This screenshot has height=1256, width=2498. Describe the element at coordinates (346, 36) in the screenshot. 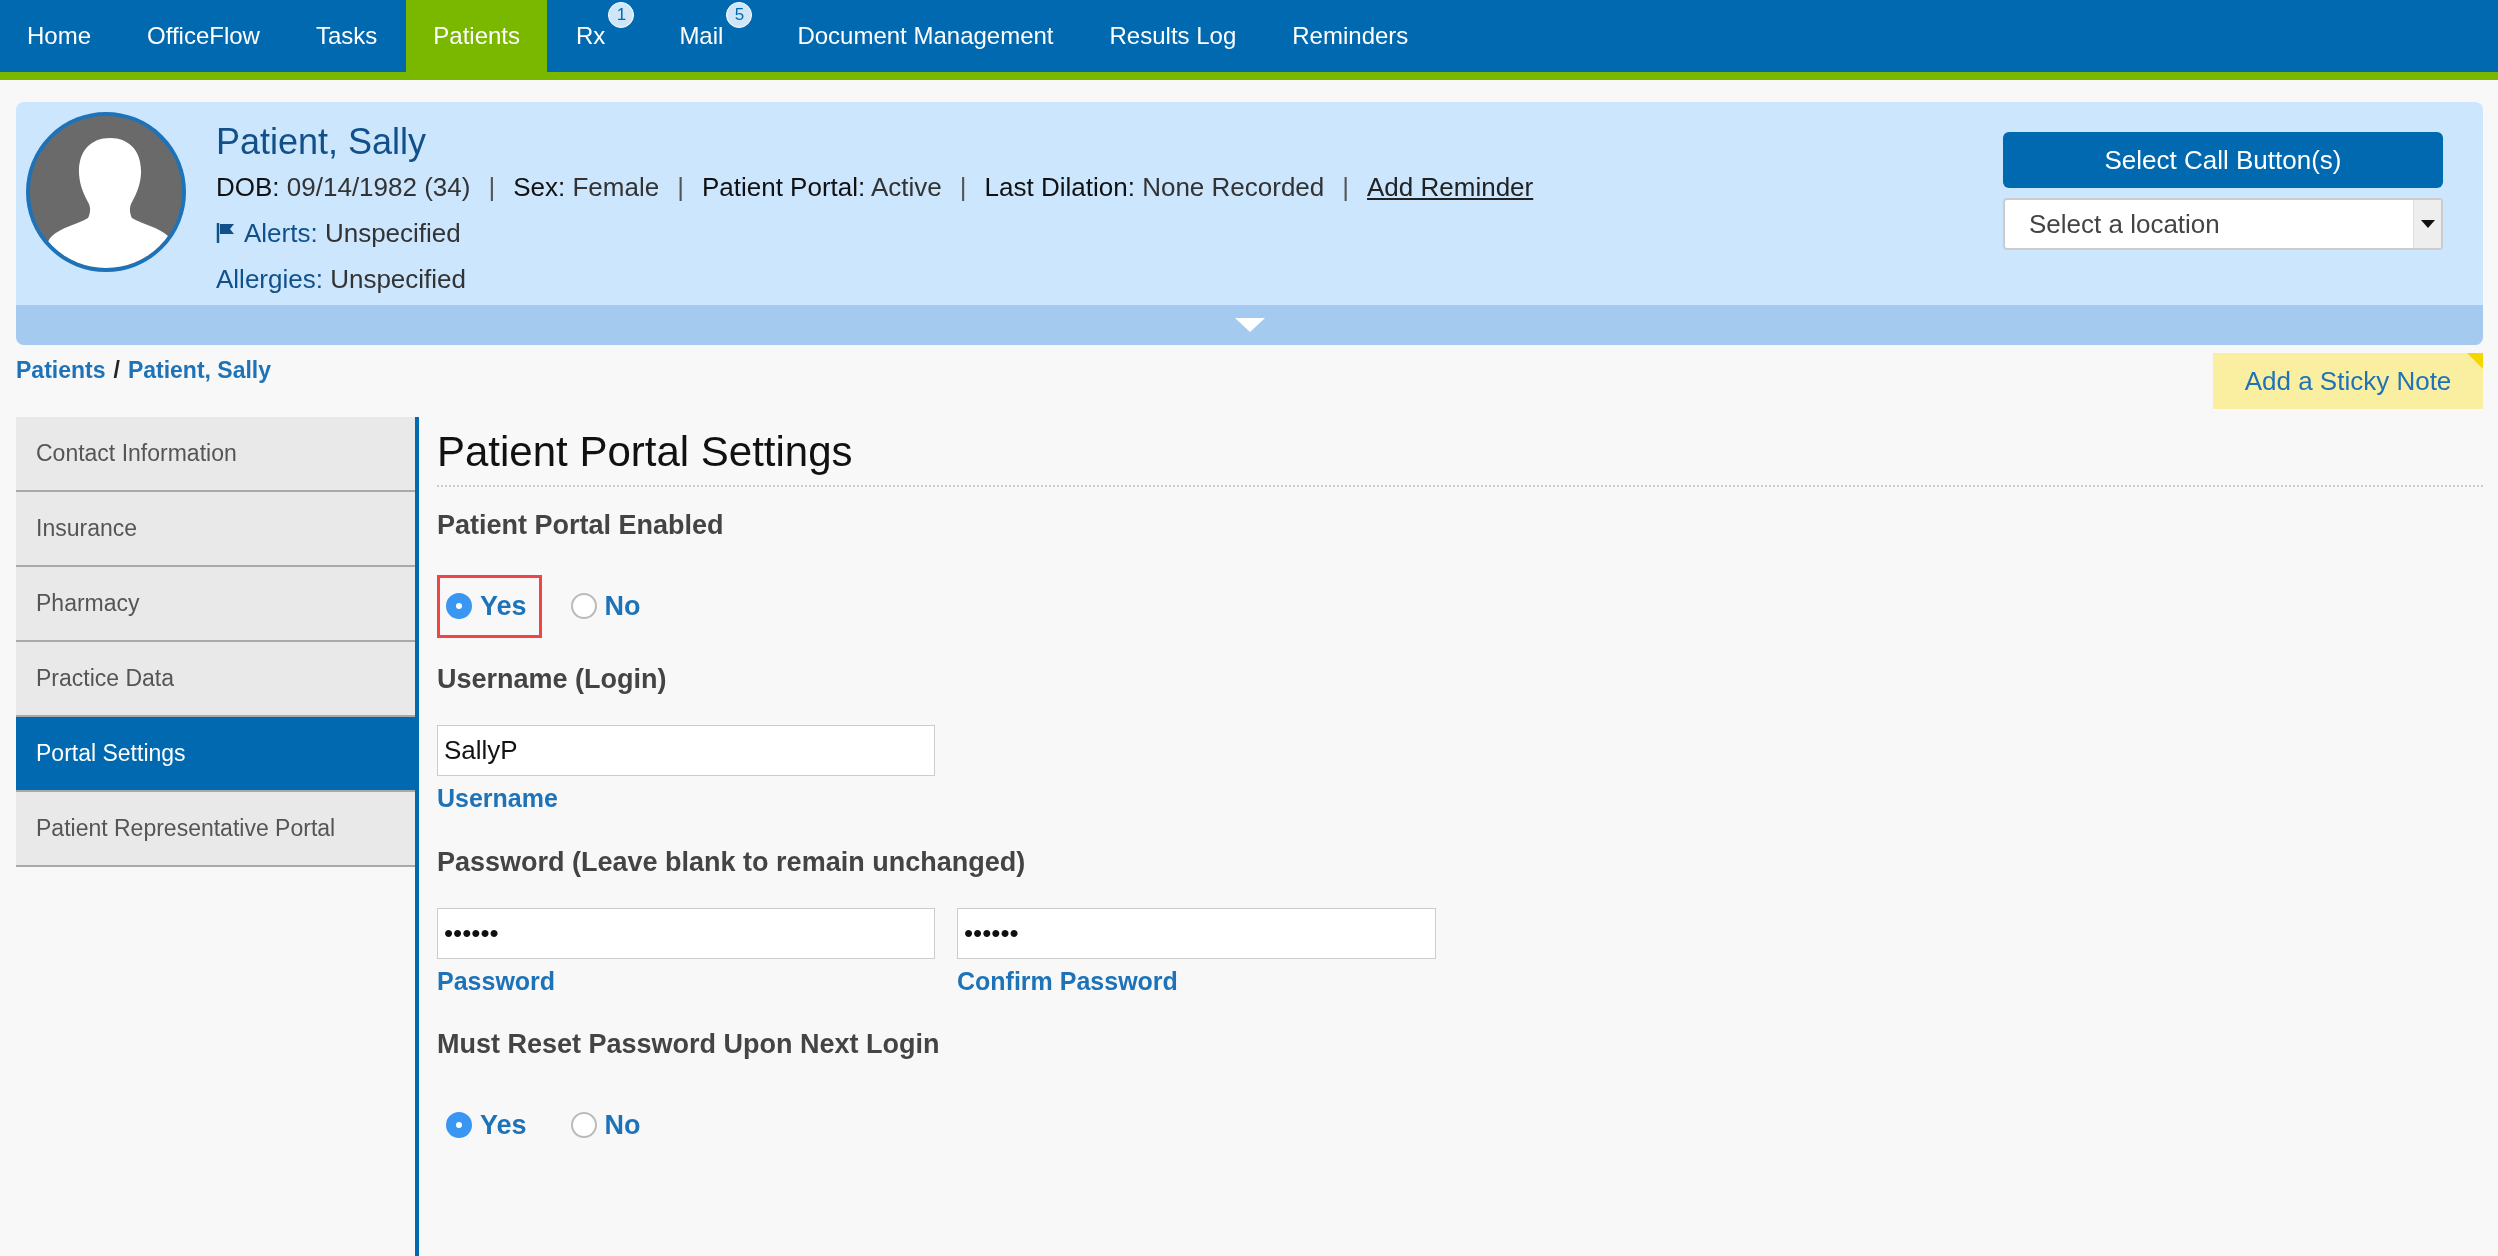

I see `nav-tab: Tasks` at that location.